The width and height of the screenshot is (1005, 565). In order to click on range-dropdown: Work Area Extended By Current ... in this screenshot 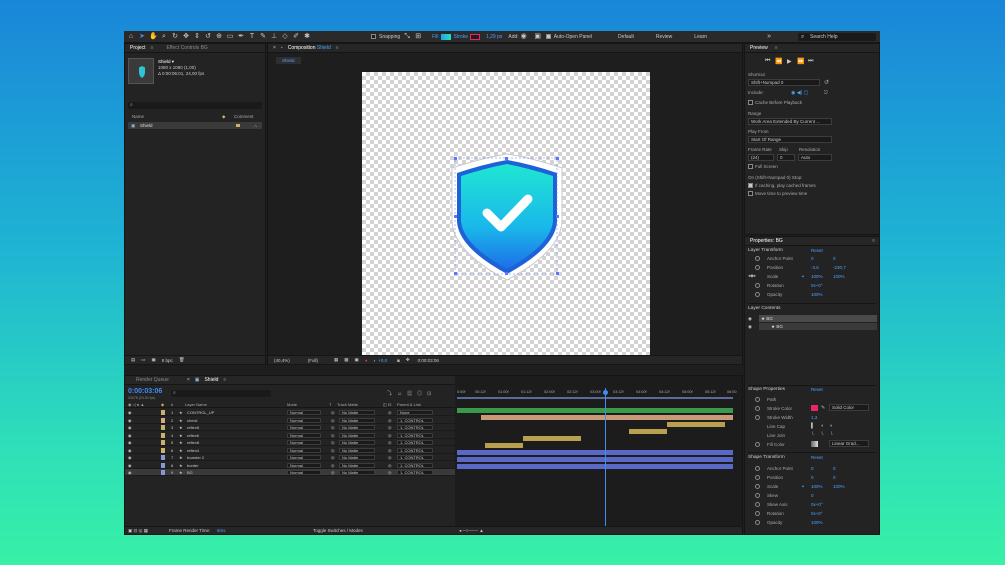, I will do `click(790, 121)`.